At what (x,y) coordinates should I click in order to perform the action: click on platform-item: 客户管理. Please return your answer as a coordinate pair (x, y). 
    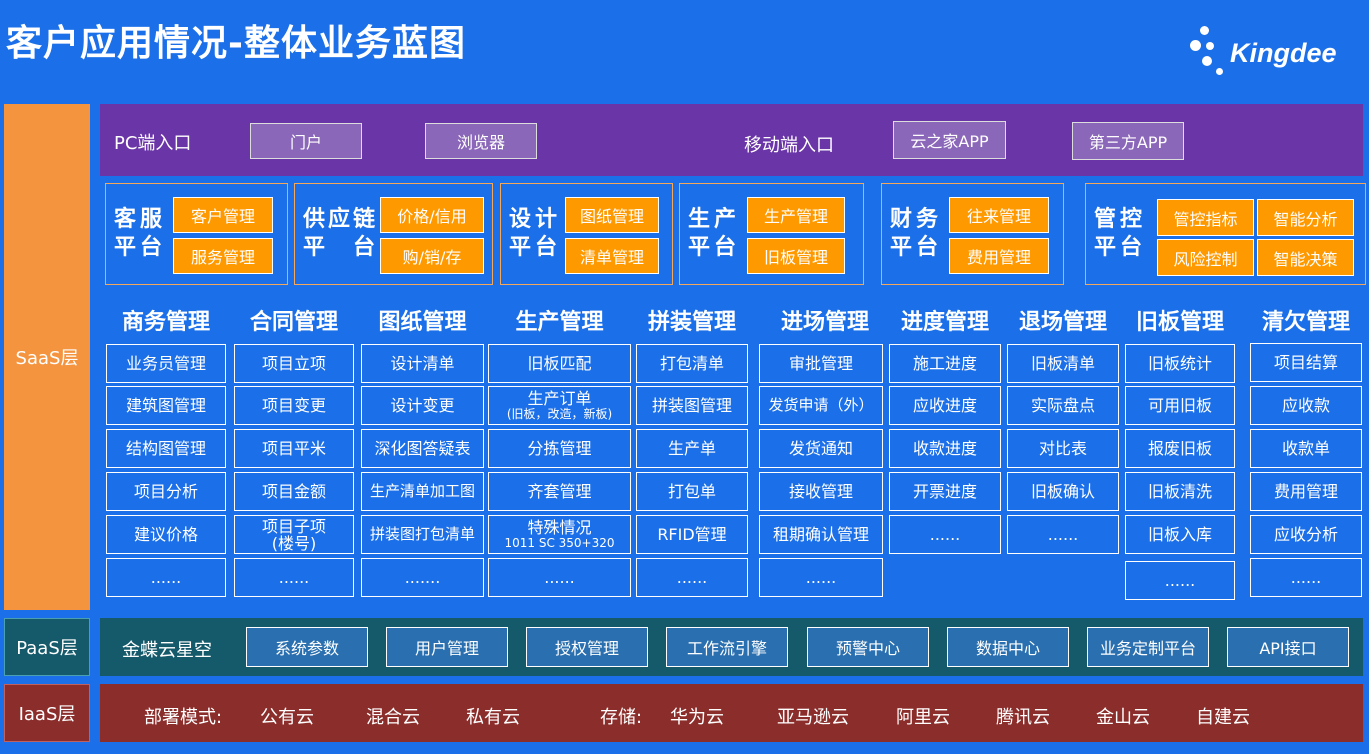
    Looking at the image, I should click on (223, 215).